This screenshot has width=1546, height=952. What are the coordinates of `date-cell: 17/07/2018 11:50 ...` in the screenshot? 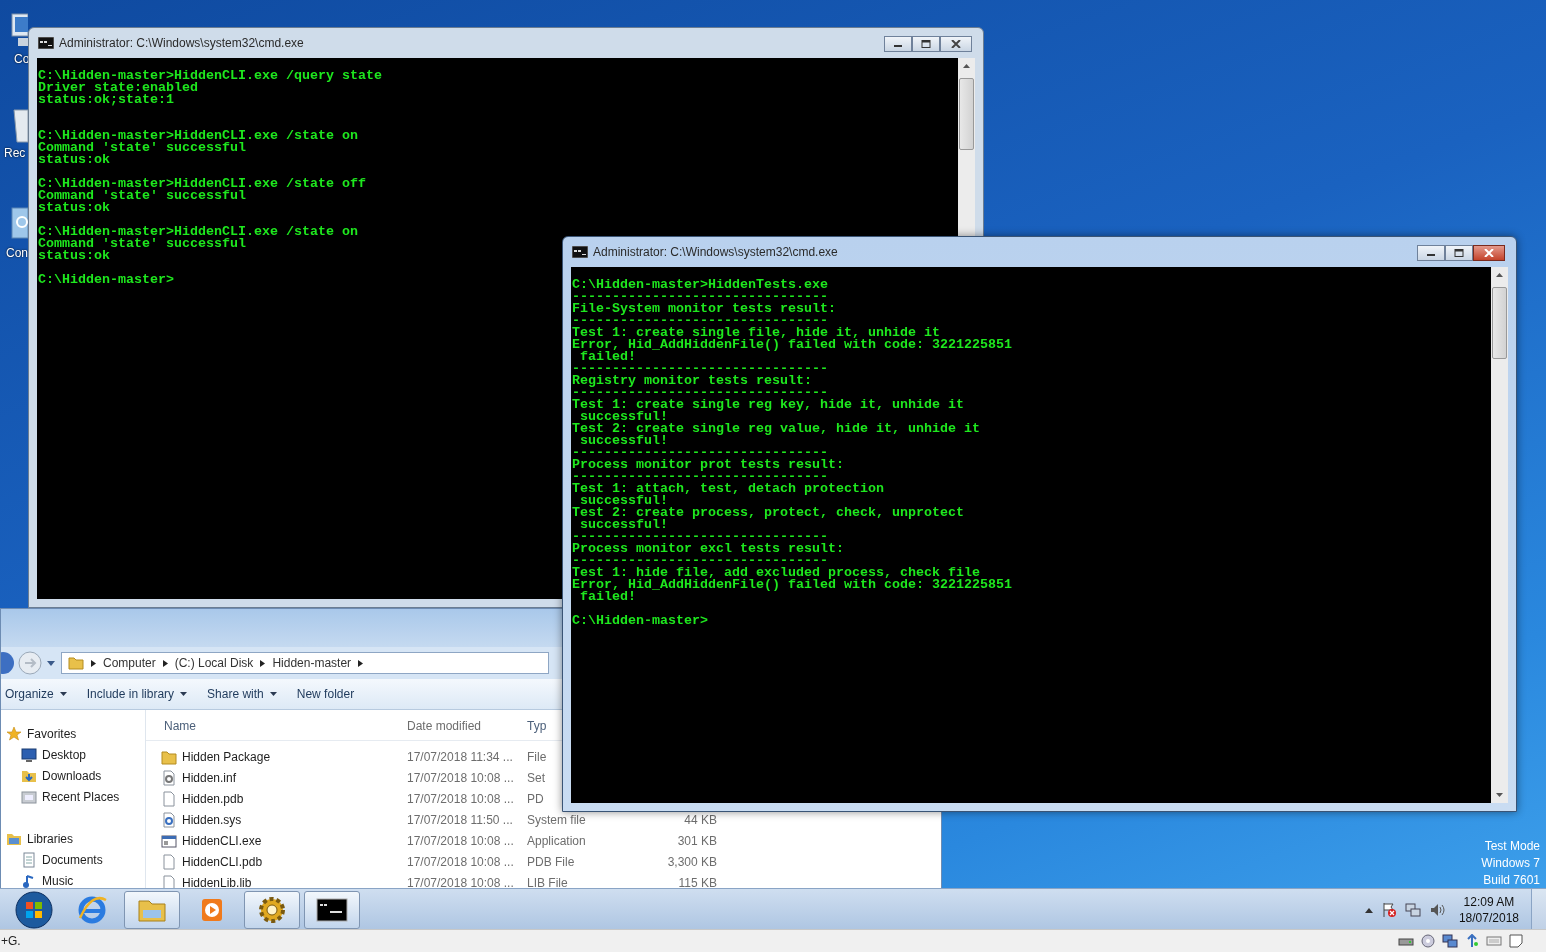 It's located at (460, 819).